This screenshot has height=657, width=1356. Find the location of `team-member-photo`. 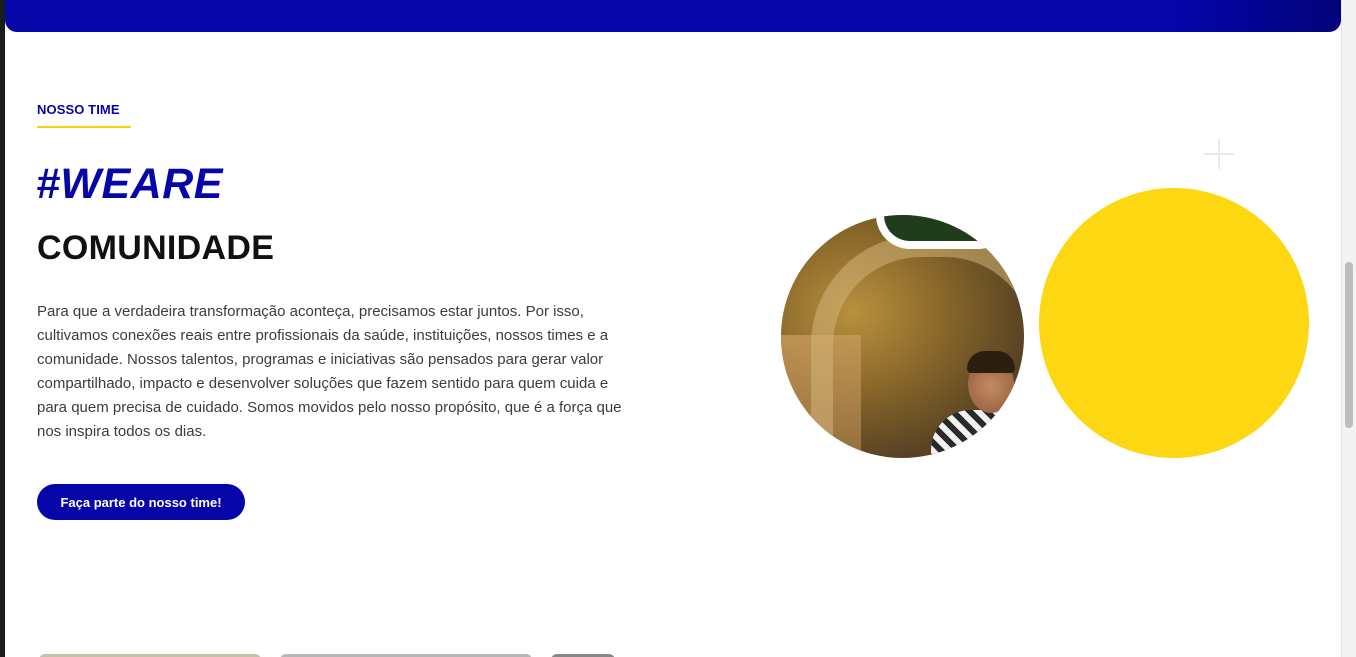

team-member-photo is located at coordinates (902, 336).